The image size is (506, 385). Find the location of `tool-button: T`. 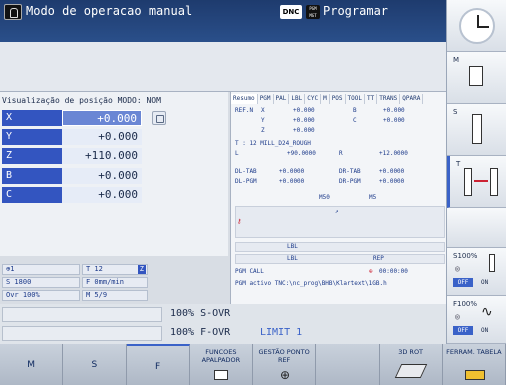

tool-button: T is located at coordinates (476, 182).